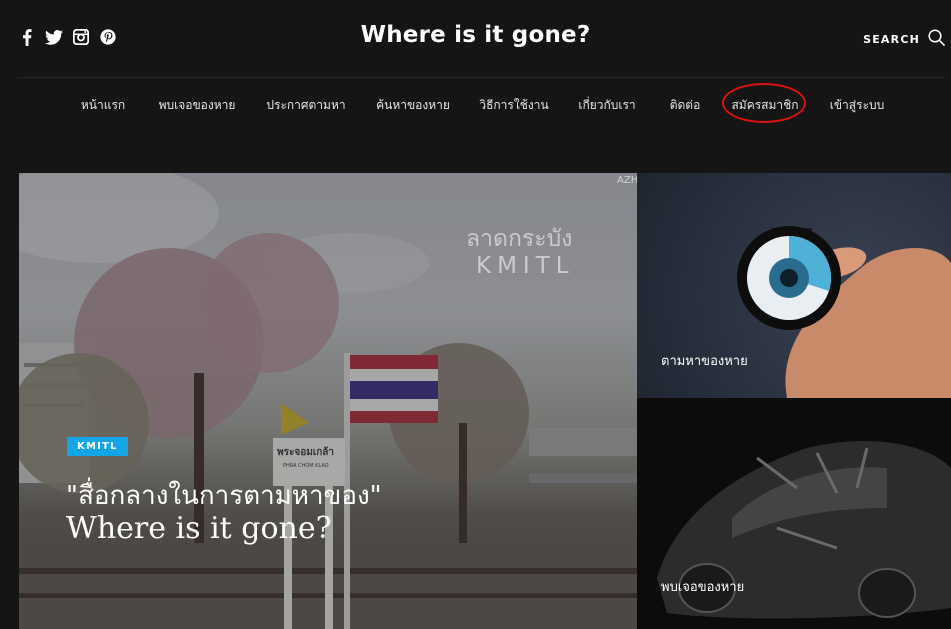  Describe the element at coordinates (794, 513) in the screenshot. I see `side-card-found: พบเจอของหาย` at that location.